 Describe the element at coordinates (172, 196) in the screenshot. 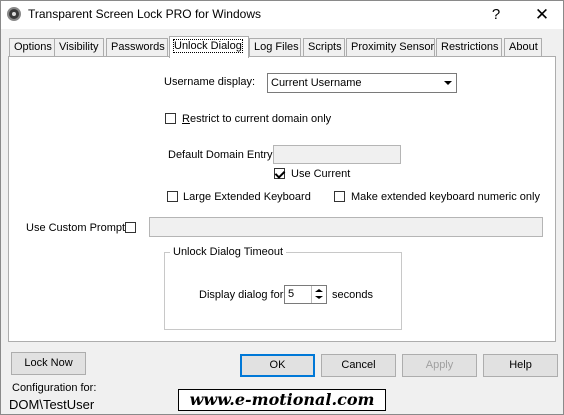

I see `large-keyboard-checkbox` at that location.